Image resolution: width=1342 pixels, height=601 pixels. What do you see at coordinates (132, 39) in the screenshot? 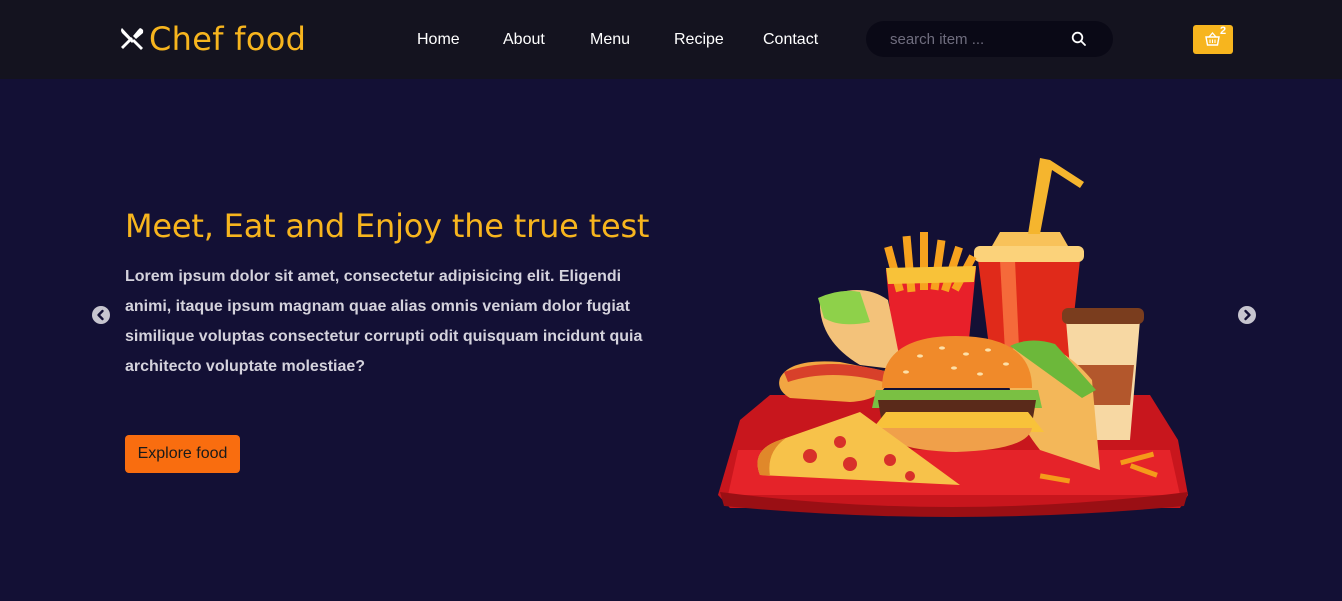
I see `fork-knife-icon` at bounding box center [132, 39].